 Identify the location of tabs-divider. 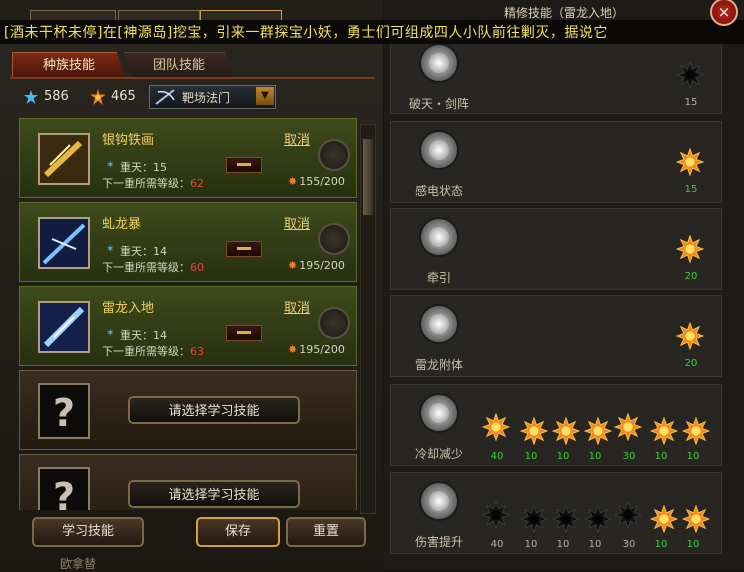
(192, 78).